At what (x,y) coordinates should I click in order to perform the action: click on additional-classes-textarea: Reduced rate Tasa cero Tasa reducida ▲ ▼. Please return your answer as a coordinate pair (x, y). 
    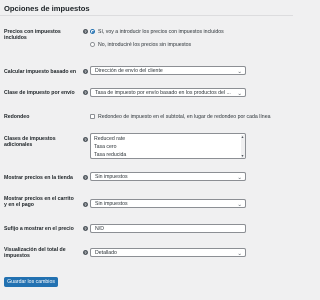
    Looking at the image, I should click on (168, 146).